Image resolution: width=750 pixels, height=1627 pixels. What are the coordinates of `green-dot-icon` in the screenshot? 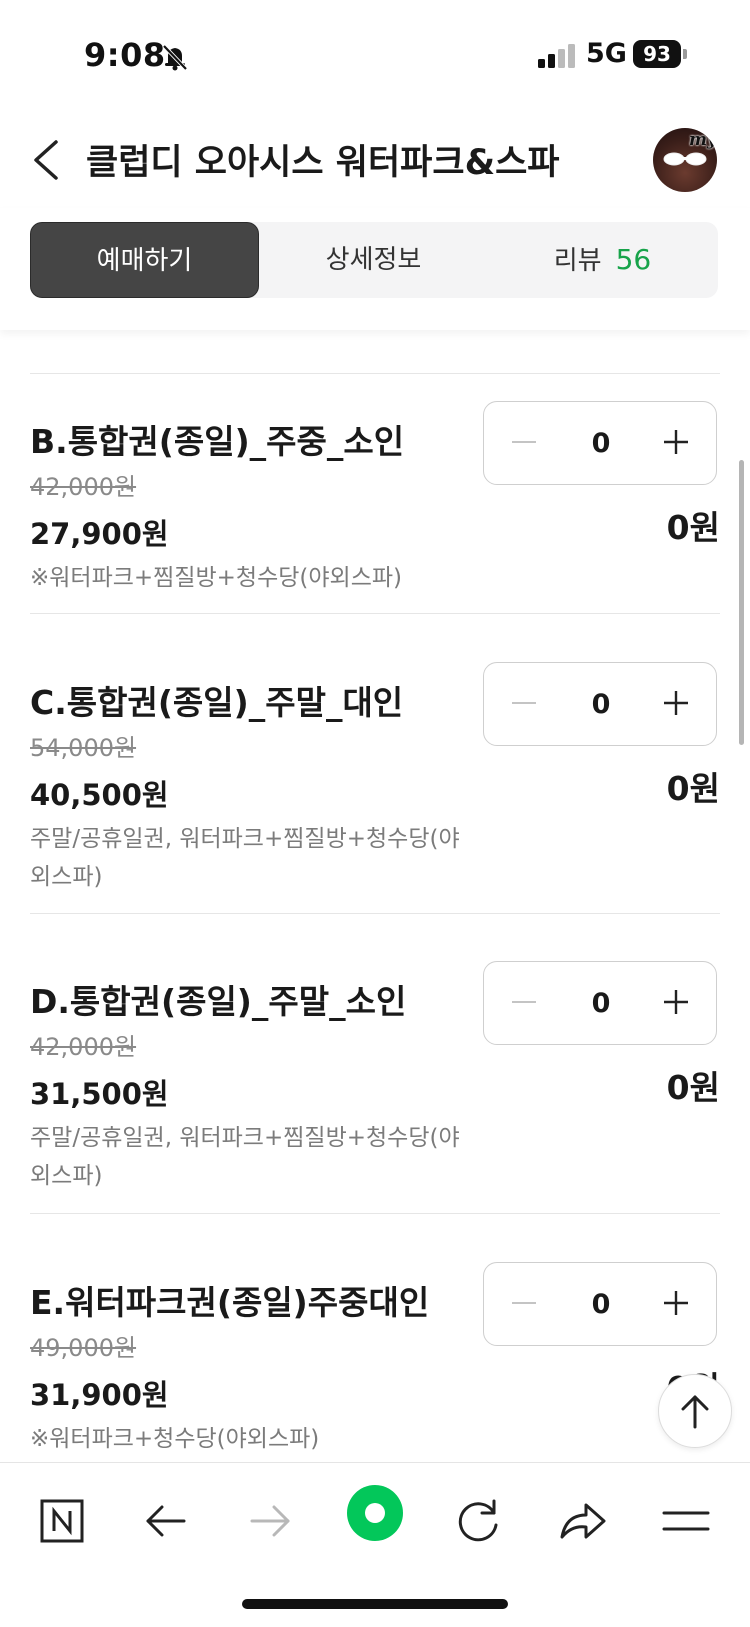 It's located at (375, 1513).